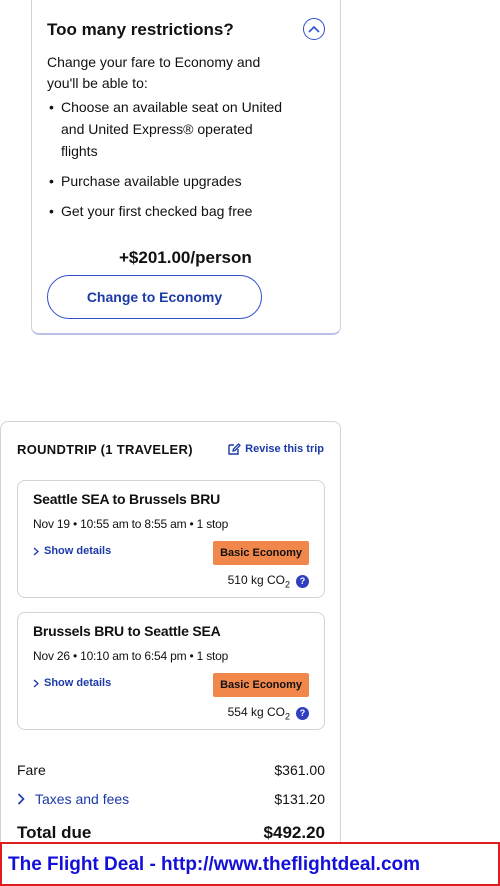 The image size is (500, 886). Describe the element at coordinates (235, 449) in the screenshot. I see `edit-icon` at that location.